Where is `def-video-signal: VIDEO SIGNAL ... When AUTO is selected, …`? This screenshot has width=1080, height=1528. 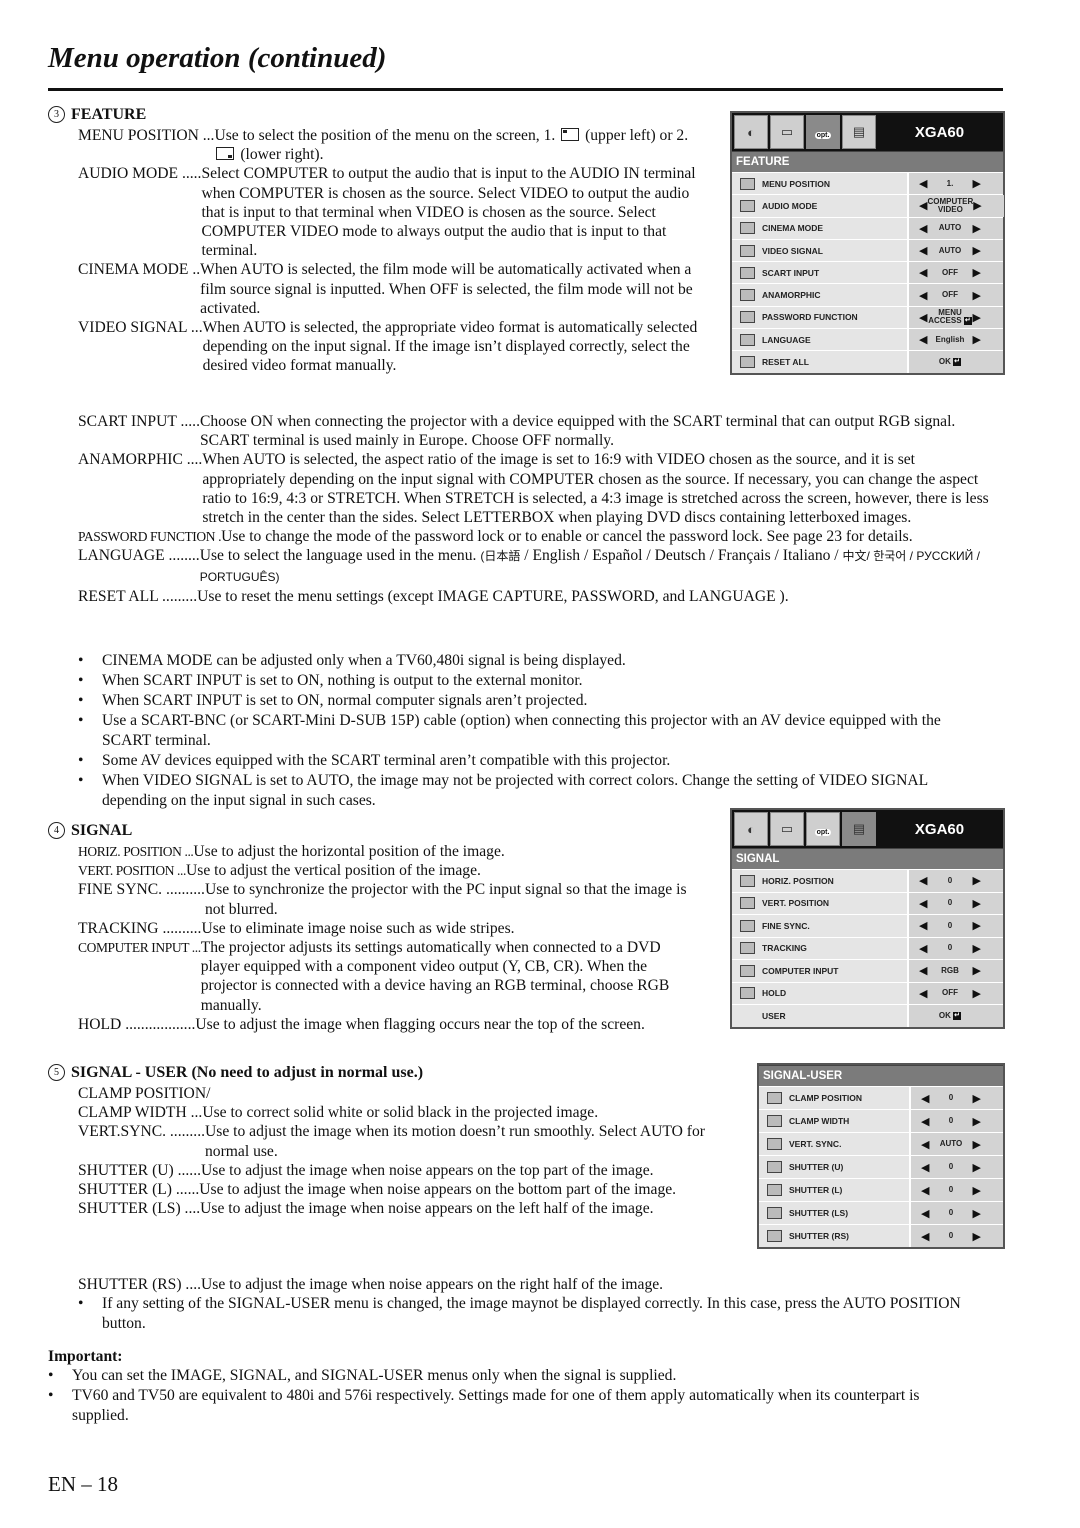 def-video-signal: VIDEO SIGNAL ... When AUTO is selected, … is located at coordinates (395, 347).